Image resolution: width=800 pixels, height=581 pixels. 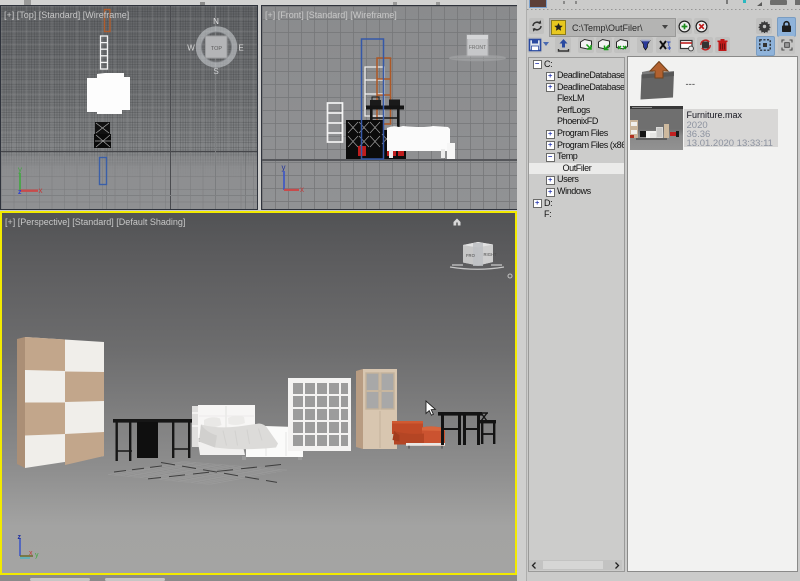 What do you see at coordinates (477, 48) in the screenshot?
I see `svg-text: FRONT` at bounding box center [477, 48].